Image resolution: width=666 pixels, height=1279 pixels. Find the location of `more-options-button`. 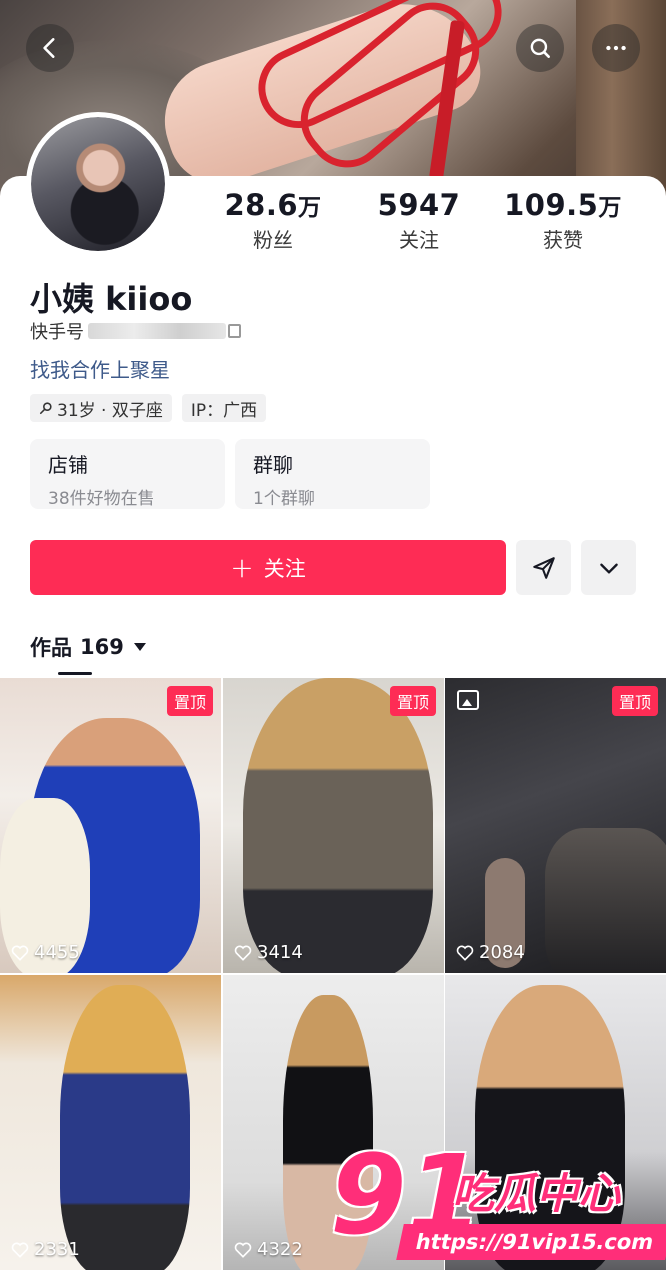

more-options-button is located at coordinates (608, 567).